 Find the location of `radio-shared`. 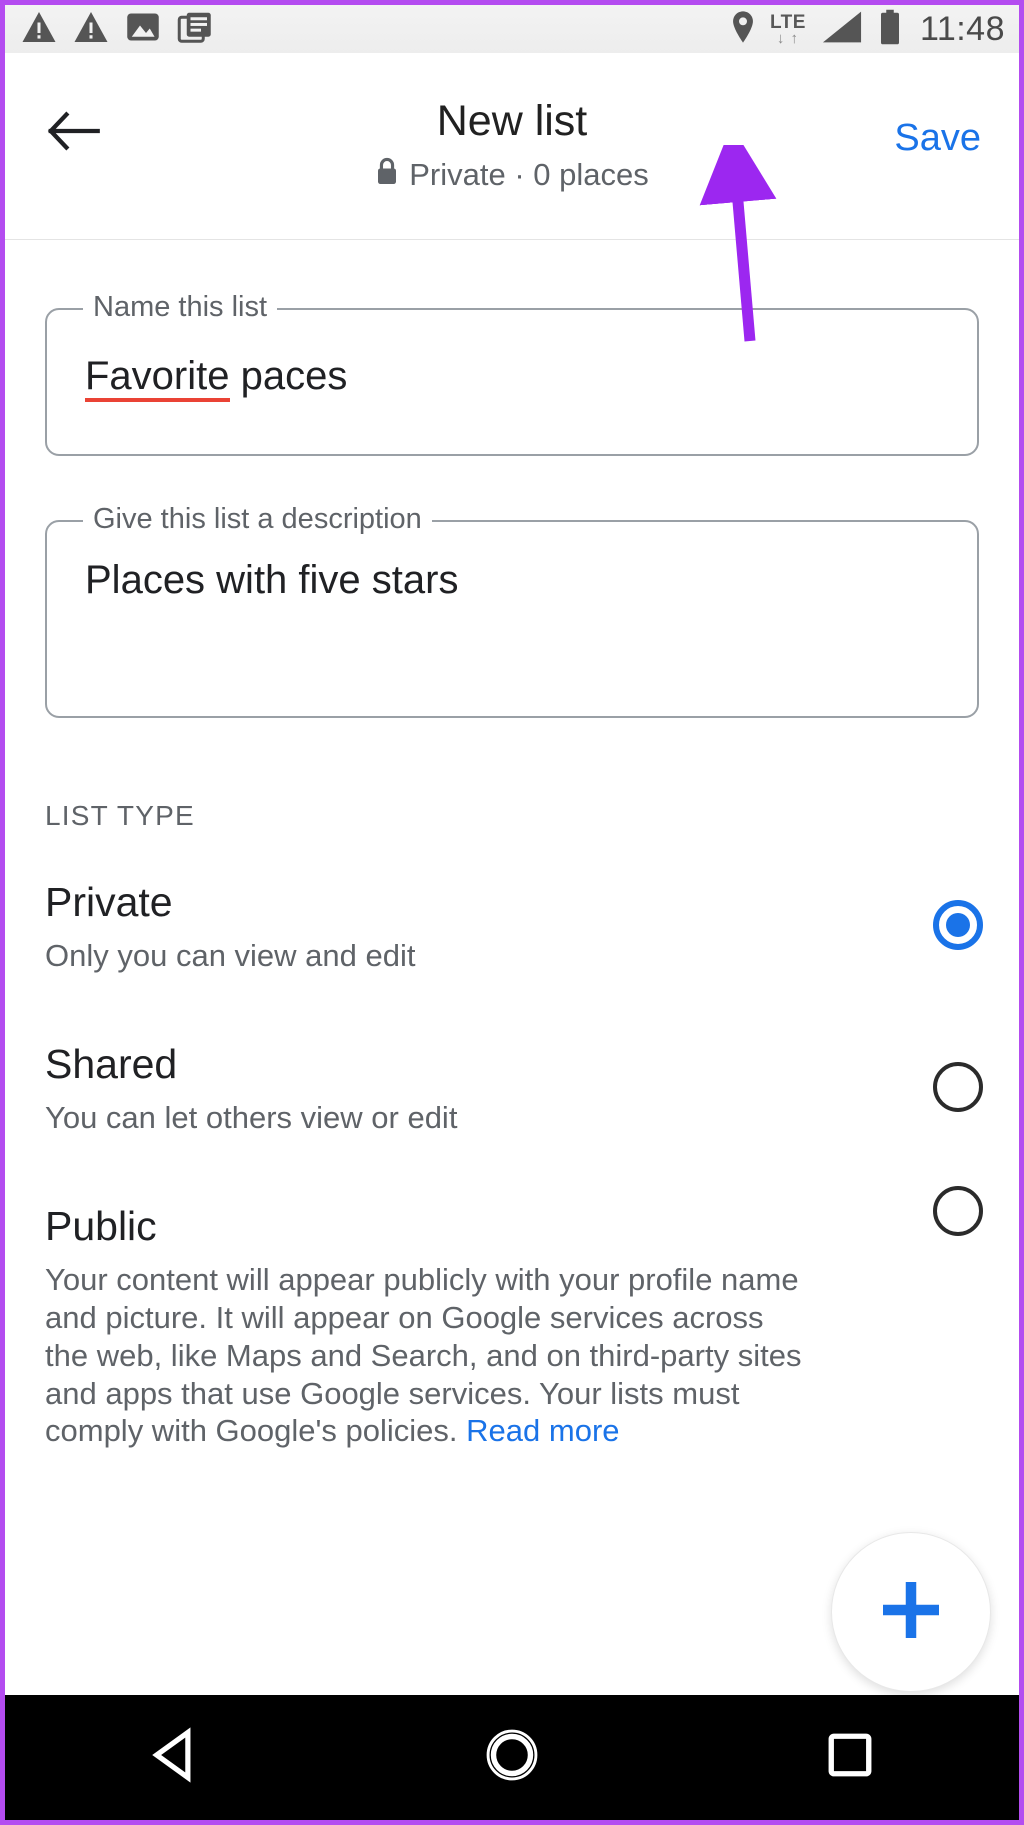

radio-shared is located at coordinates (958, 1087).